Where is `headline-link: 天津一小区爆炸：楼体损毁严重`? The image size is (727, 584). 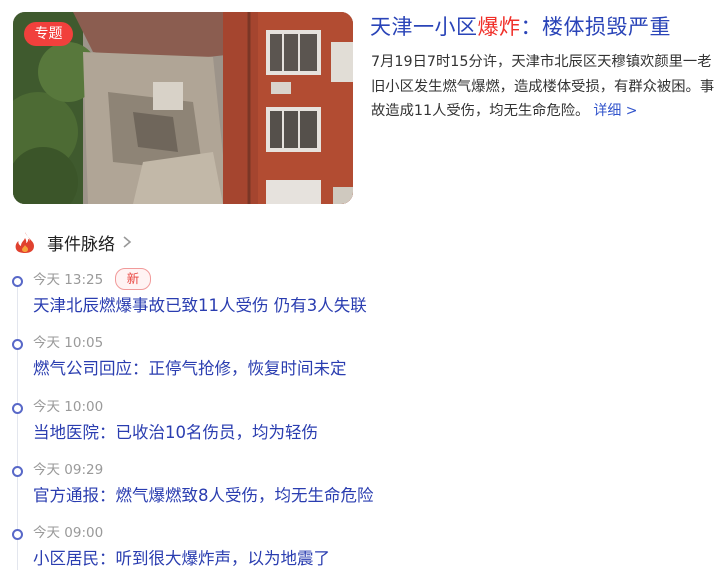 headline-link: 天津一小区爆炸：楼体损毁严重 is located at coordinates (520, 27).